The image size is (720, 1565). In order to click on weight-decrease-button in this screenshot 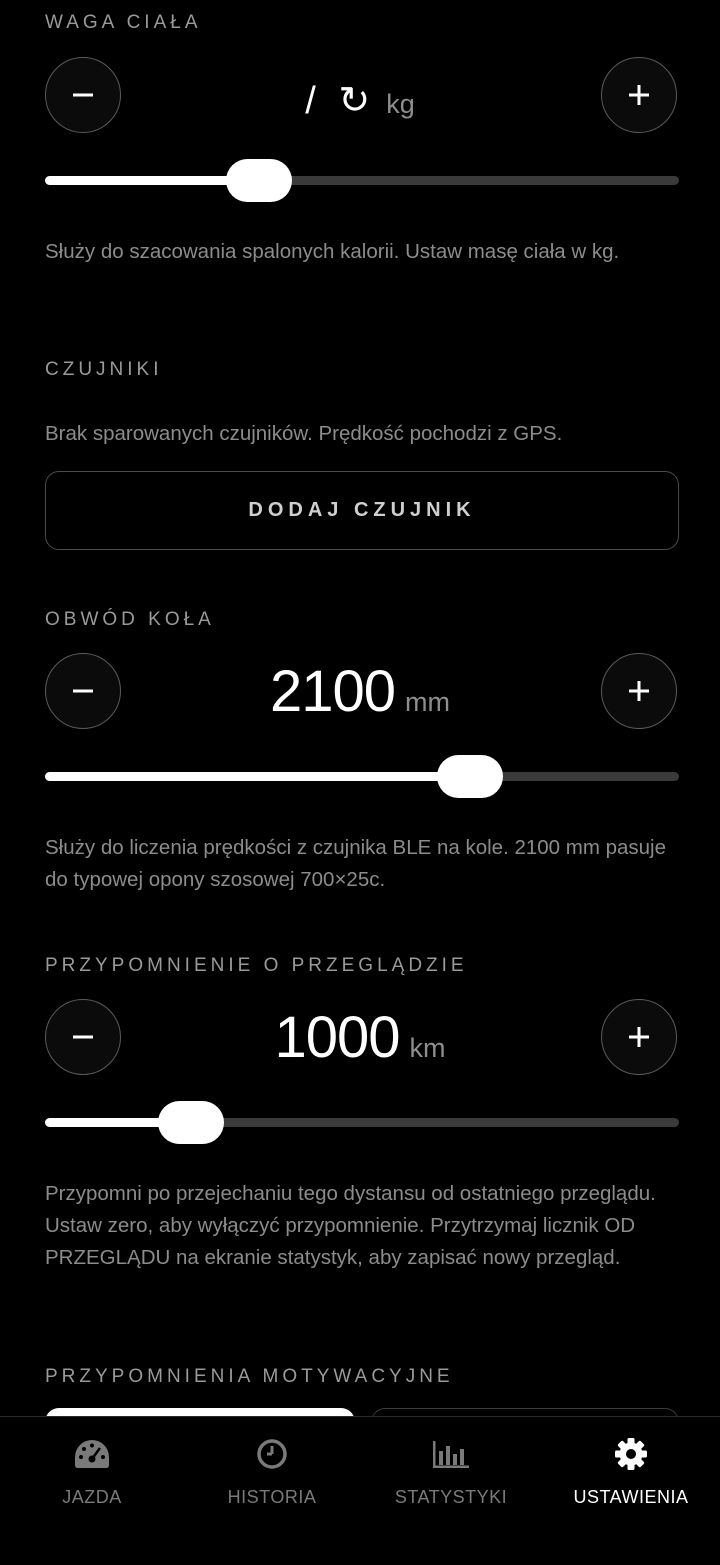, I will do `click(83, 95)`.